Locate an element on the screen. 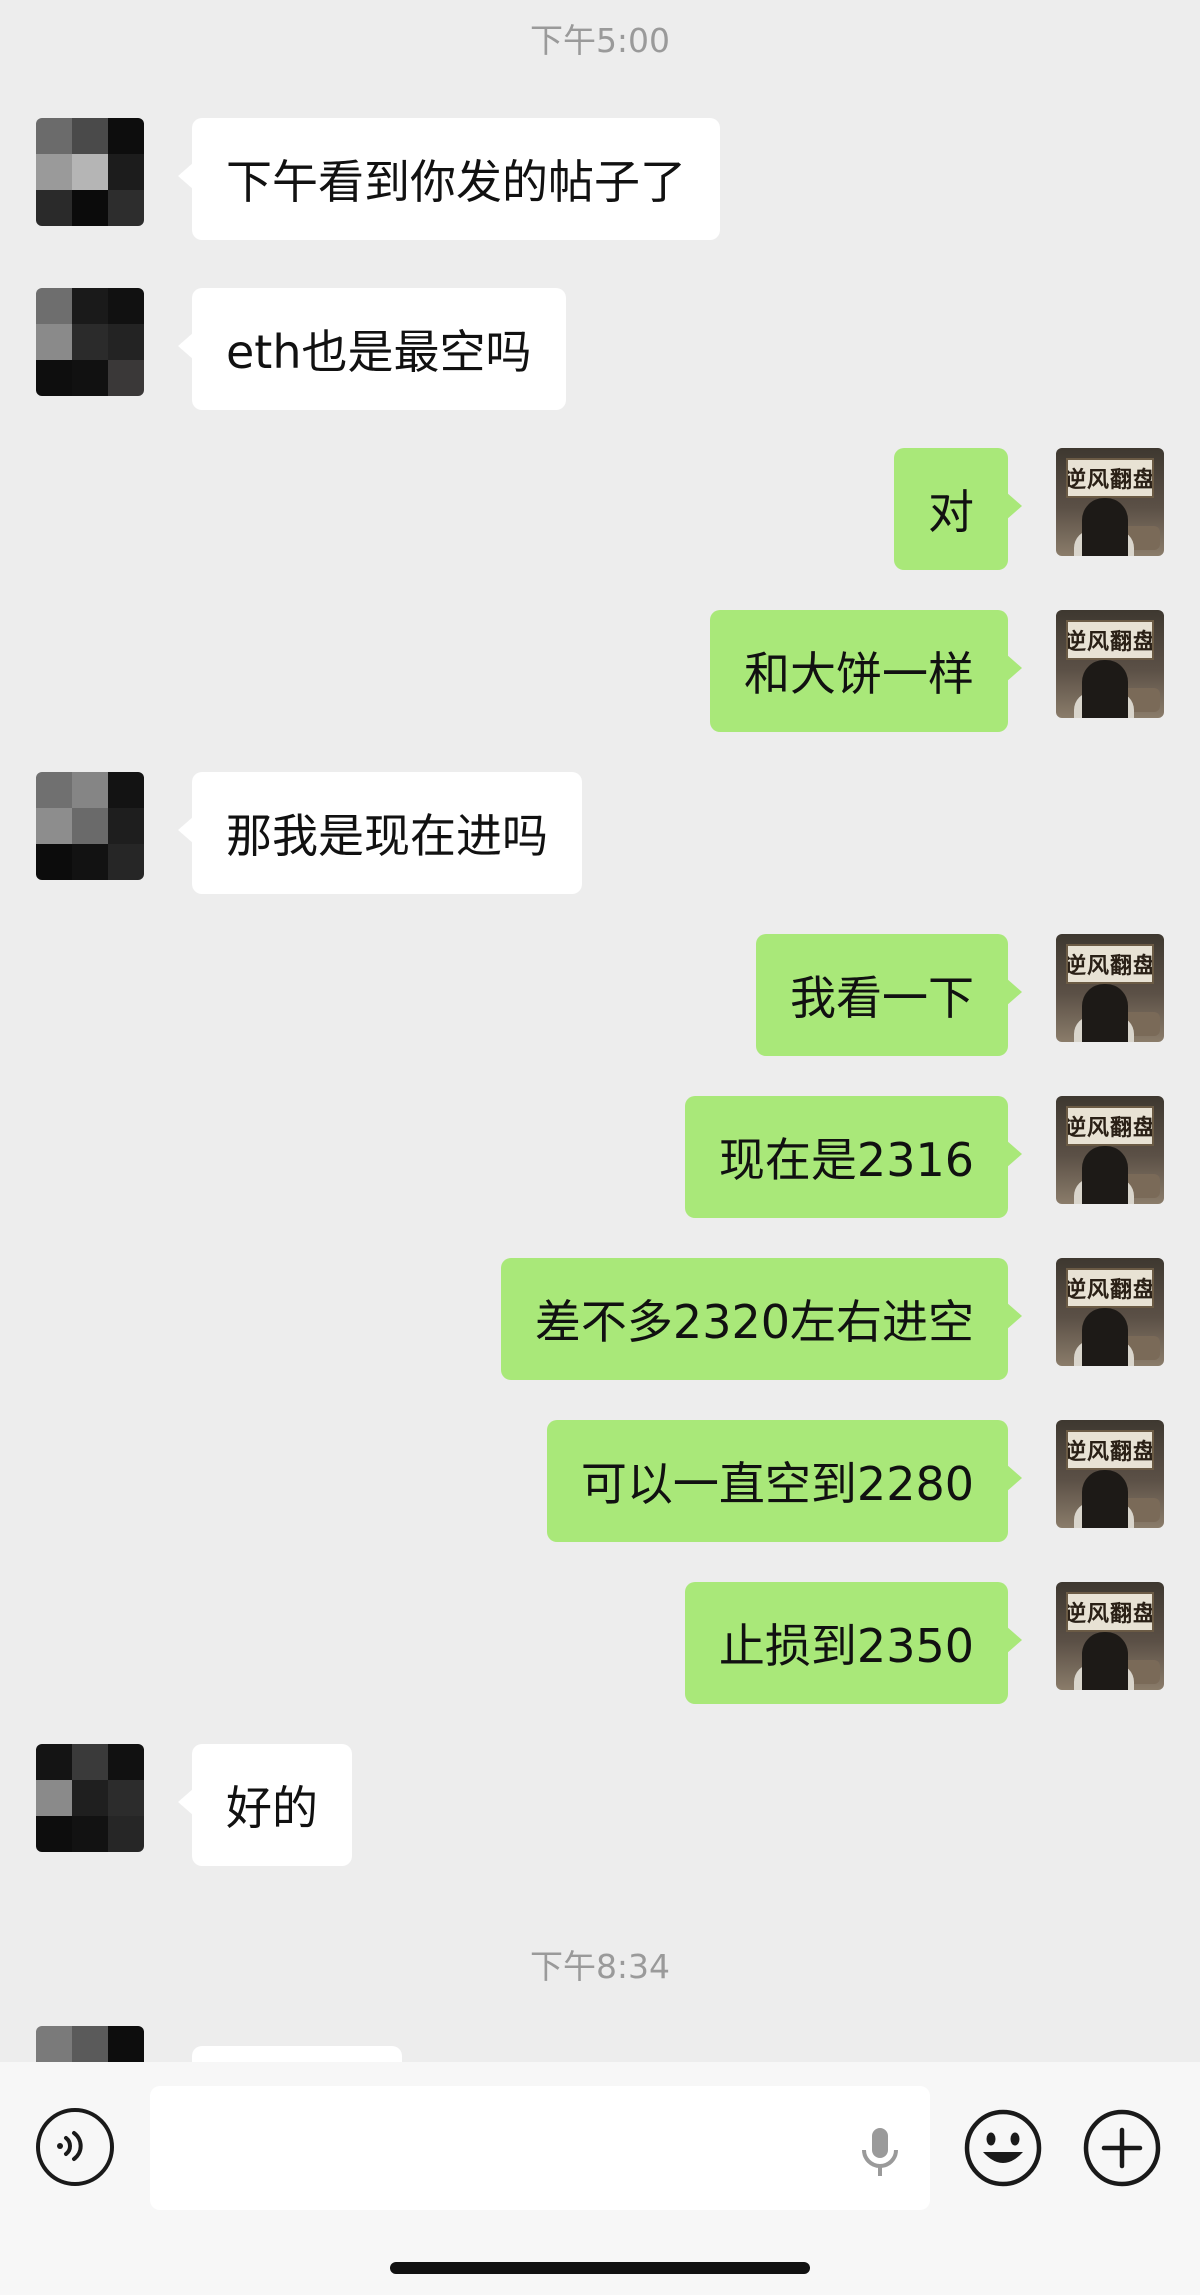  timestamp: 下午8:34 is located at coordinates (600, 1966).